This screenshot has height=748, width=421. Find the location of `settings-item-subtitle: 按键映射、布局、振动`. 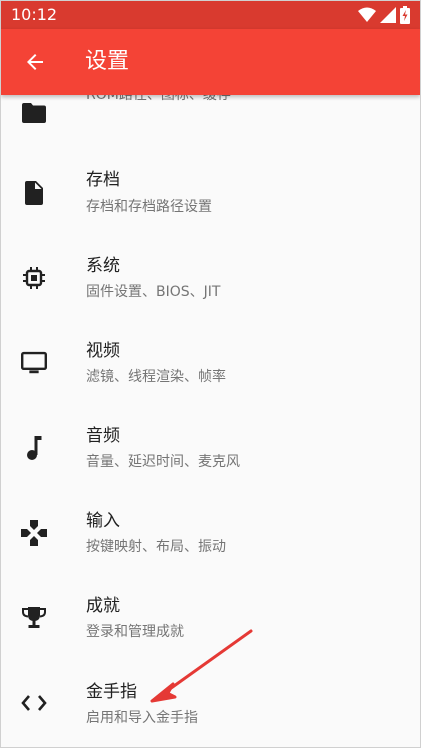

settings-item-subtitle: 按键映射、布局、振动 is located at coordinates (156, 547).